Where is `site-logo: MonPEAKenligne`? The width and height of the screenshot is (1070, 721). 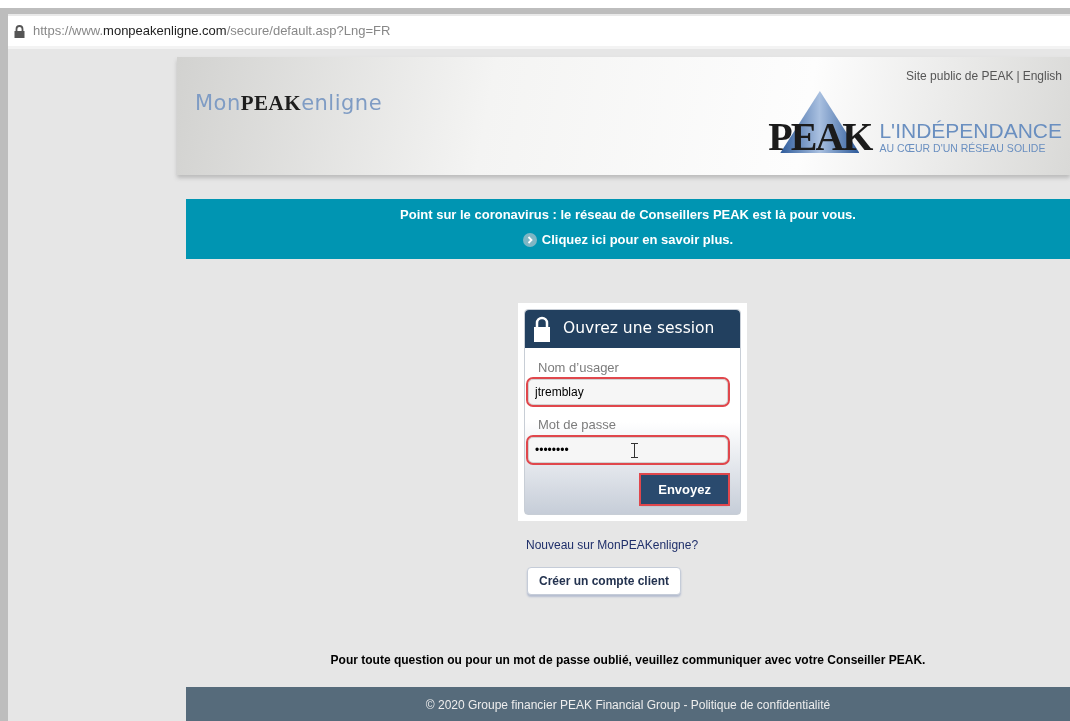 site-logo: MonPEAKenligne is located at coordinates (289, 131).